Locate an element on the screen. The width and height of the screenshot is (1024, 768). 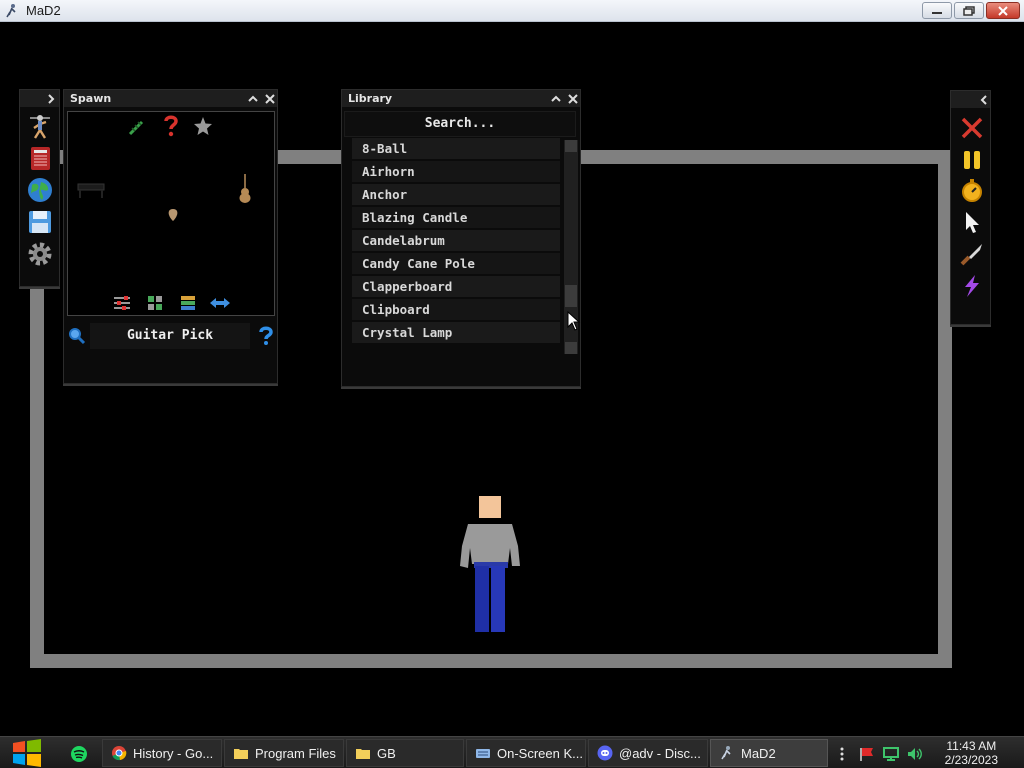
left-toolbar is located at coordinates (39, 188).